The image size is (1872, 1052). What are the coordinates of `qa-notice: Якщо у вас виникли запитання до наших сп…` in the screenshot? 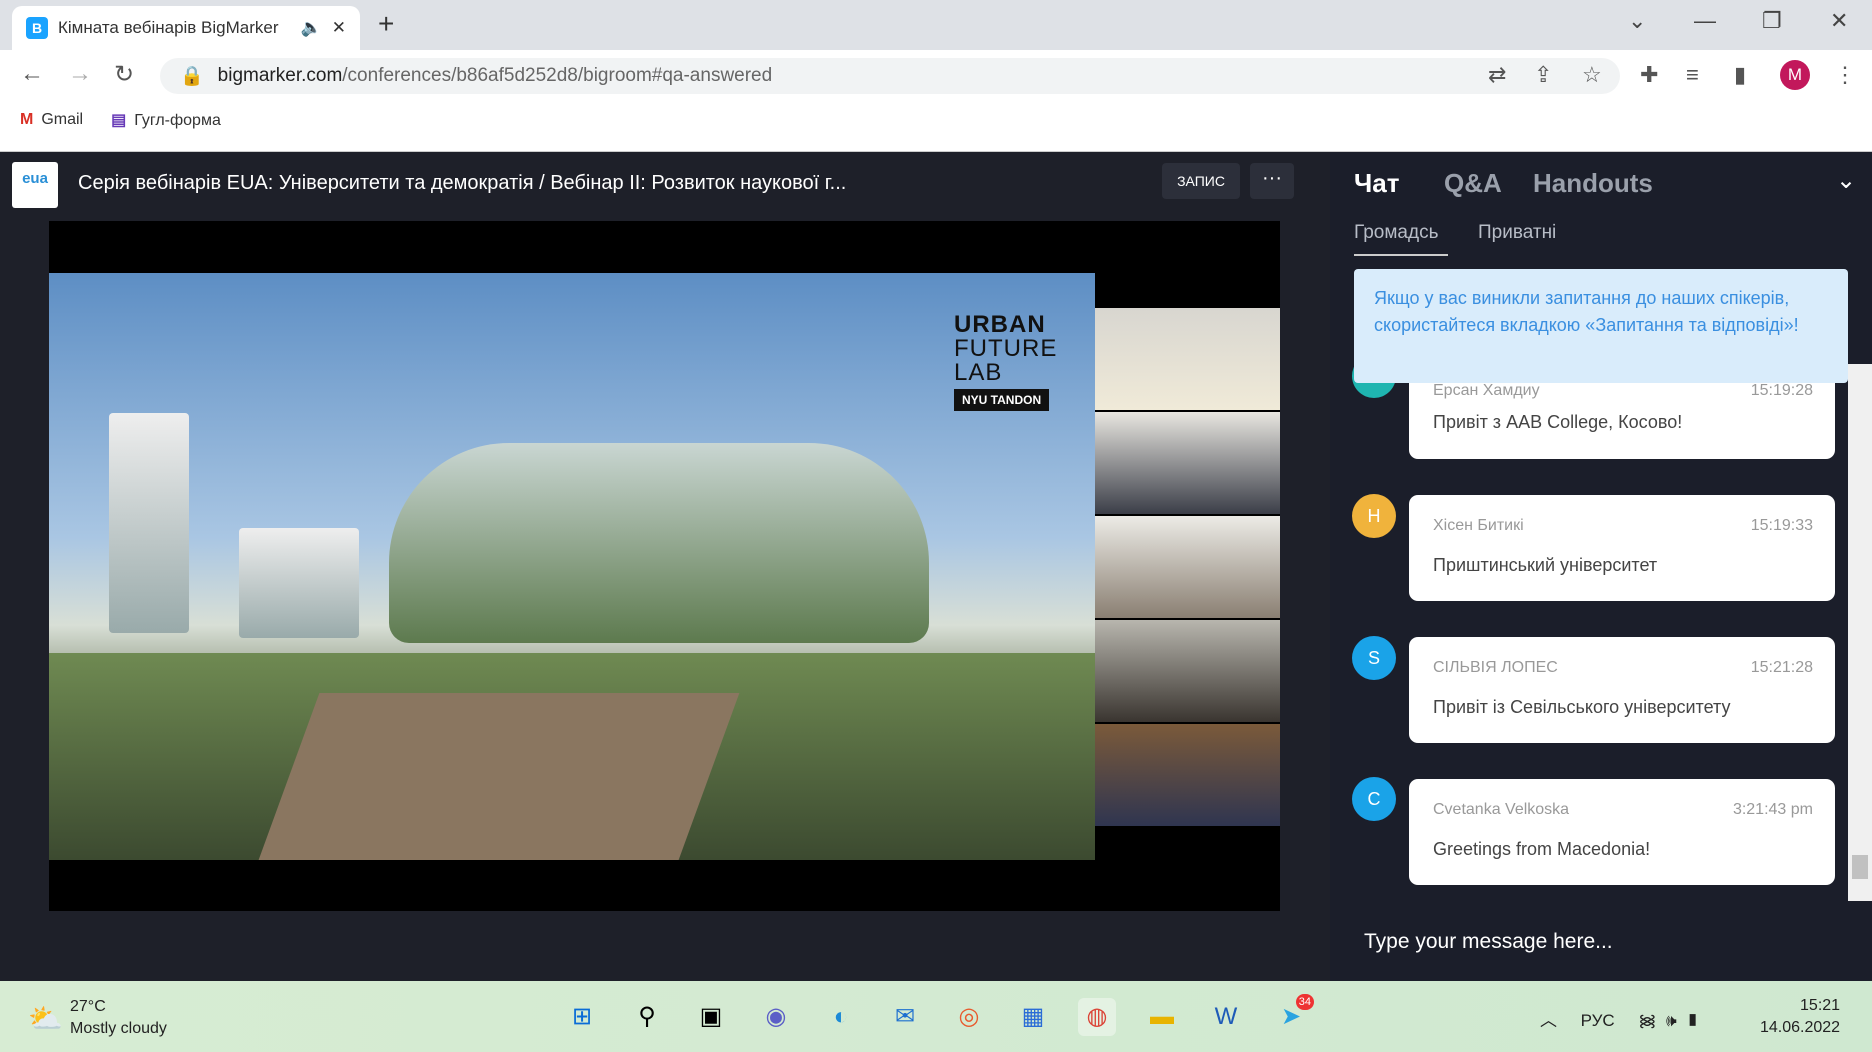 It's located at (1601, 326).